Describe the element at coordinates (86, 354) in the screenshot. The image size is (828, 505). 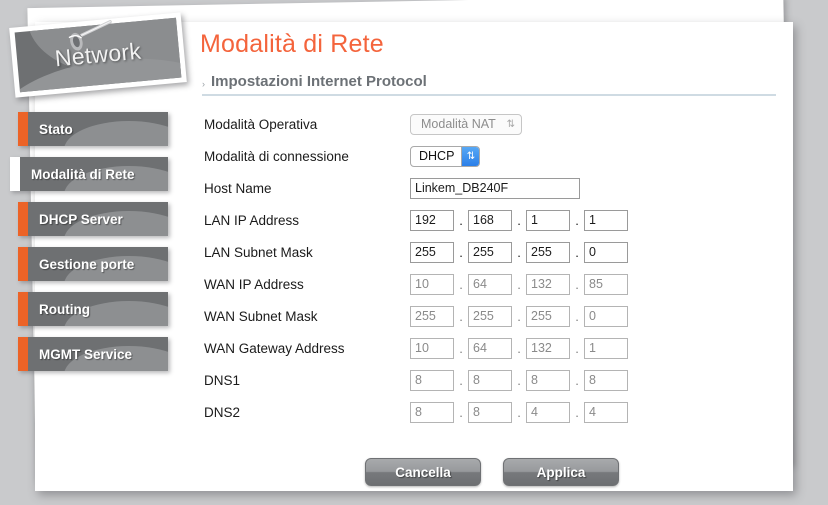
I see `sidebar-item-label: MGMT Service` at that location.